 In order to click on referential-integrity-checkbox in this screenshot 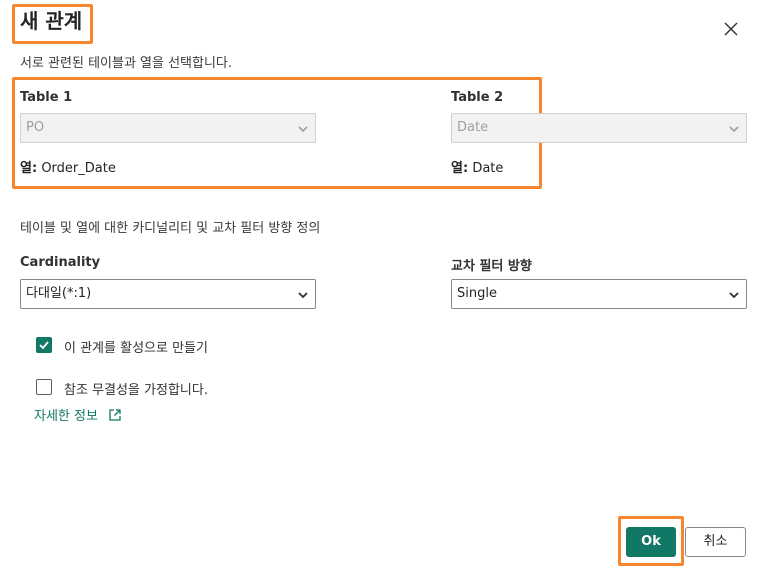, I will do `click(44, 387)`.